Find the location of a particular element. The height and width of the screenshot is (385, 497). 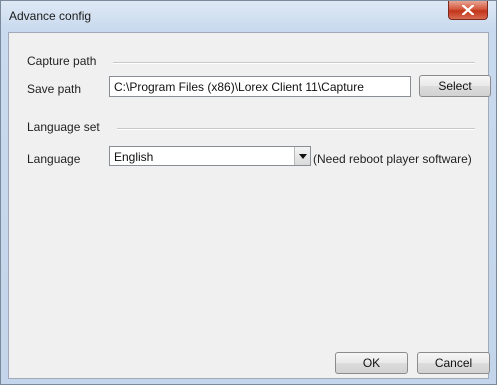

language-set-group-title: Language set is located at coordinates (63, 127).